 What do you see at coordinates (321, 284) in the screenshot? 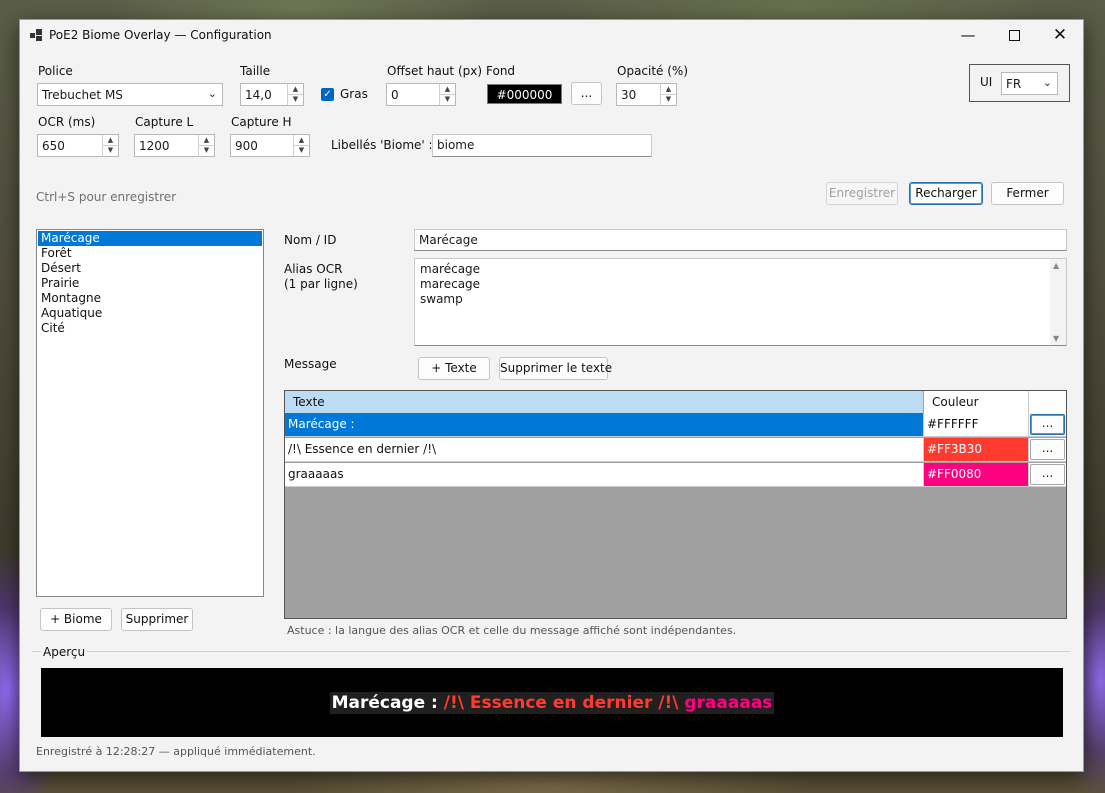
I see `alias-sublabel: (1 par ligne)` at bounding box center [321, 284].